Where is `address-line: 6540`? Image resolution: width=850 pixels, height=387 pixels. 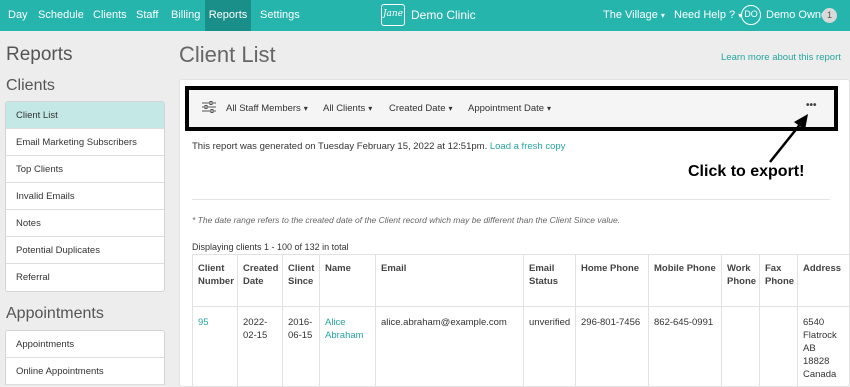 address-line: 6540 is located at coordinates (814, 322).